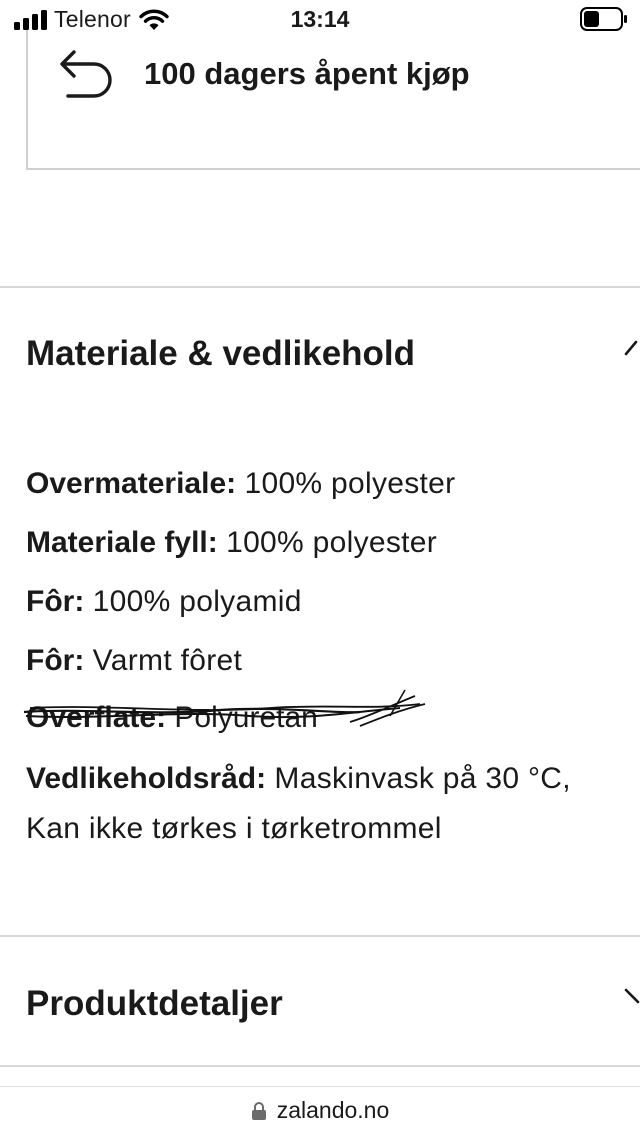 This screenshot has height=1136, width=640. Describe the element at coordinates (122, 542) in the screenshot. I see `spec-label: Materiale fyll:` at that location.